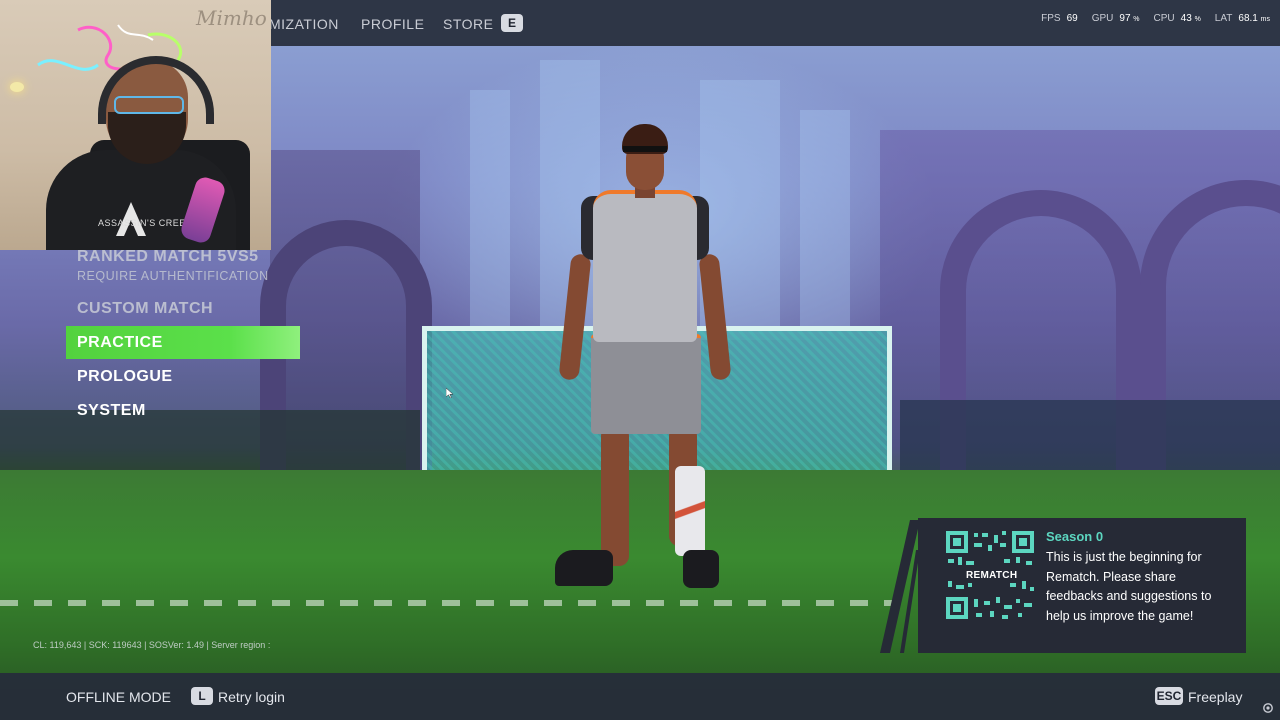 This screenshot has width=1280, height=720. What do you see at coordinates (468, 24) in the screenshot?
I see `tab-store: STORE` at bounding box center [468, 24].